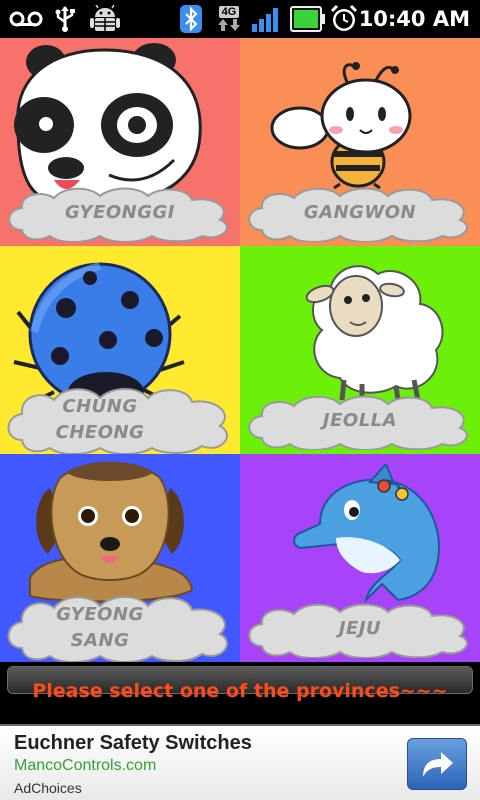  I want to click on province-tile-gyeong-sang: GYEONG SANG, so click(120, 558).